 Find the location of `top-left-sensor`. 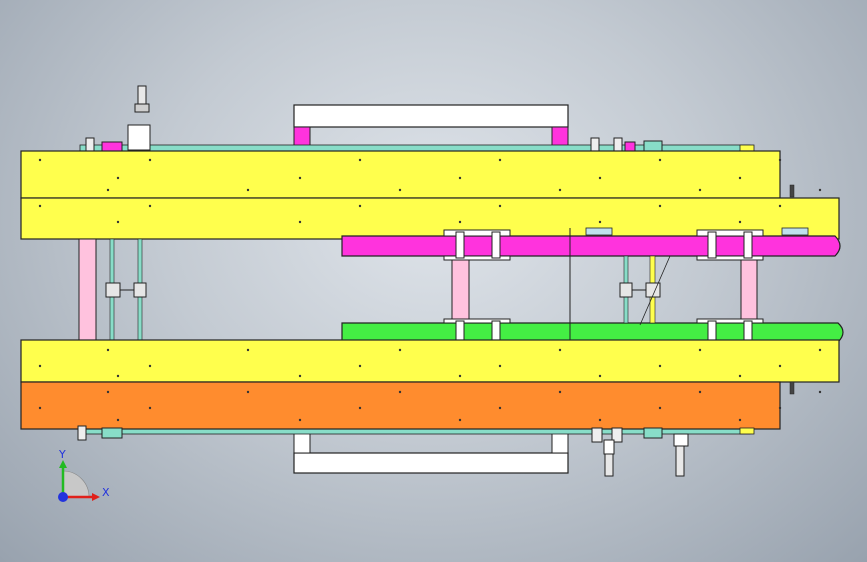

top-left-sensor is located at coordinates (90, 145).